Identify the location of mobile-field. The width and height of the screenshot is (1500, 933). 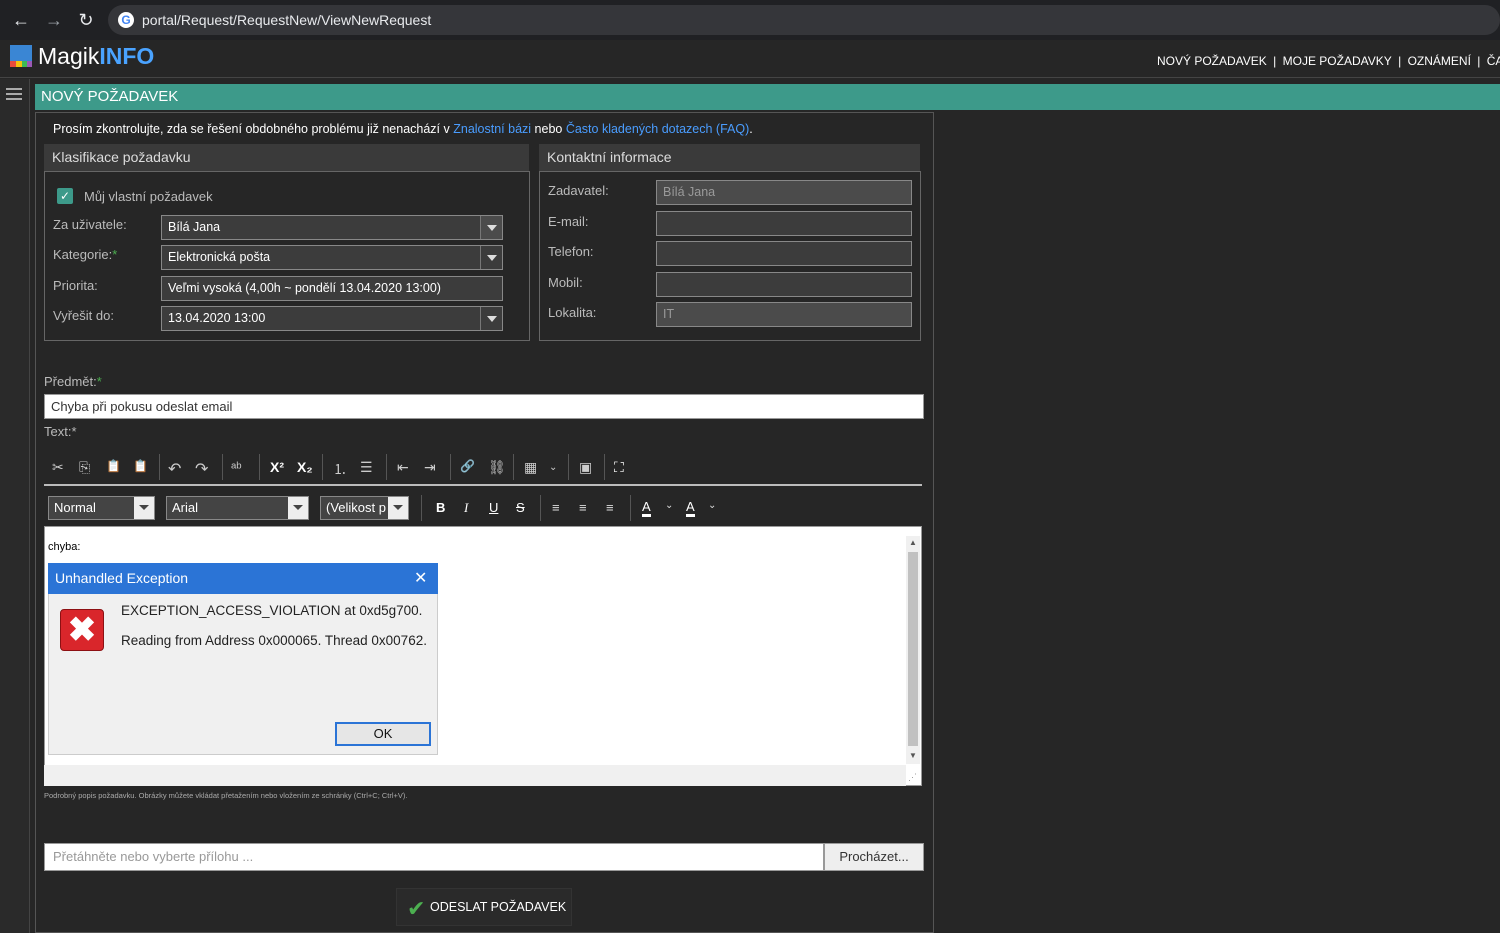
(784, 284).